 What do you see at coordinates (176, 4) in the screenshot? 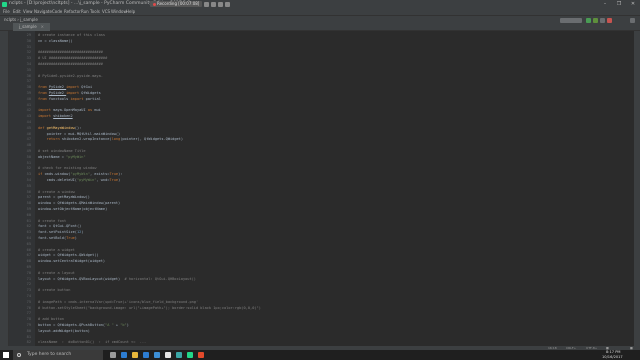
I see `recording-indicator: Recording [00:07:08]` at bounding box center [176, 4].